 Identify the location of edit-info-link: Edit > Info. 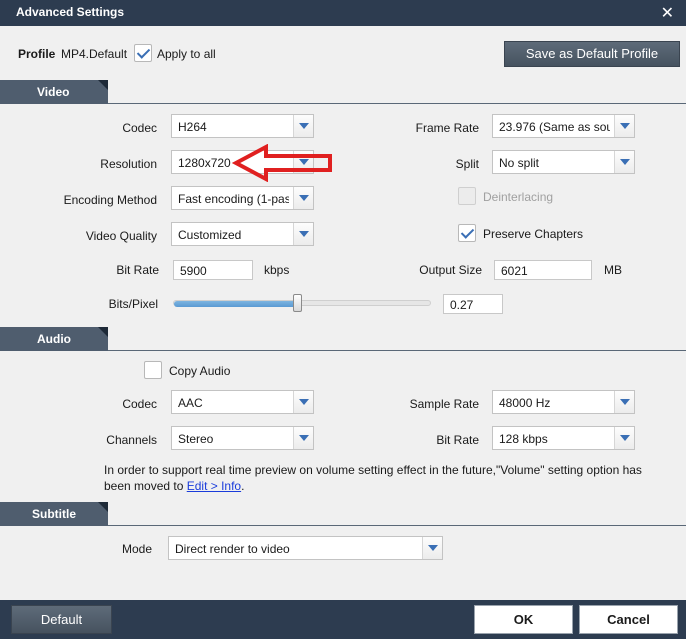
(214, 486).